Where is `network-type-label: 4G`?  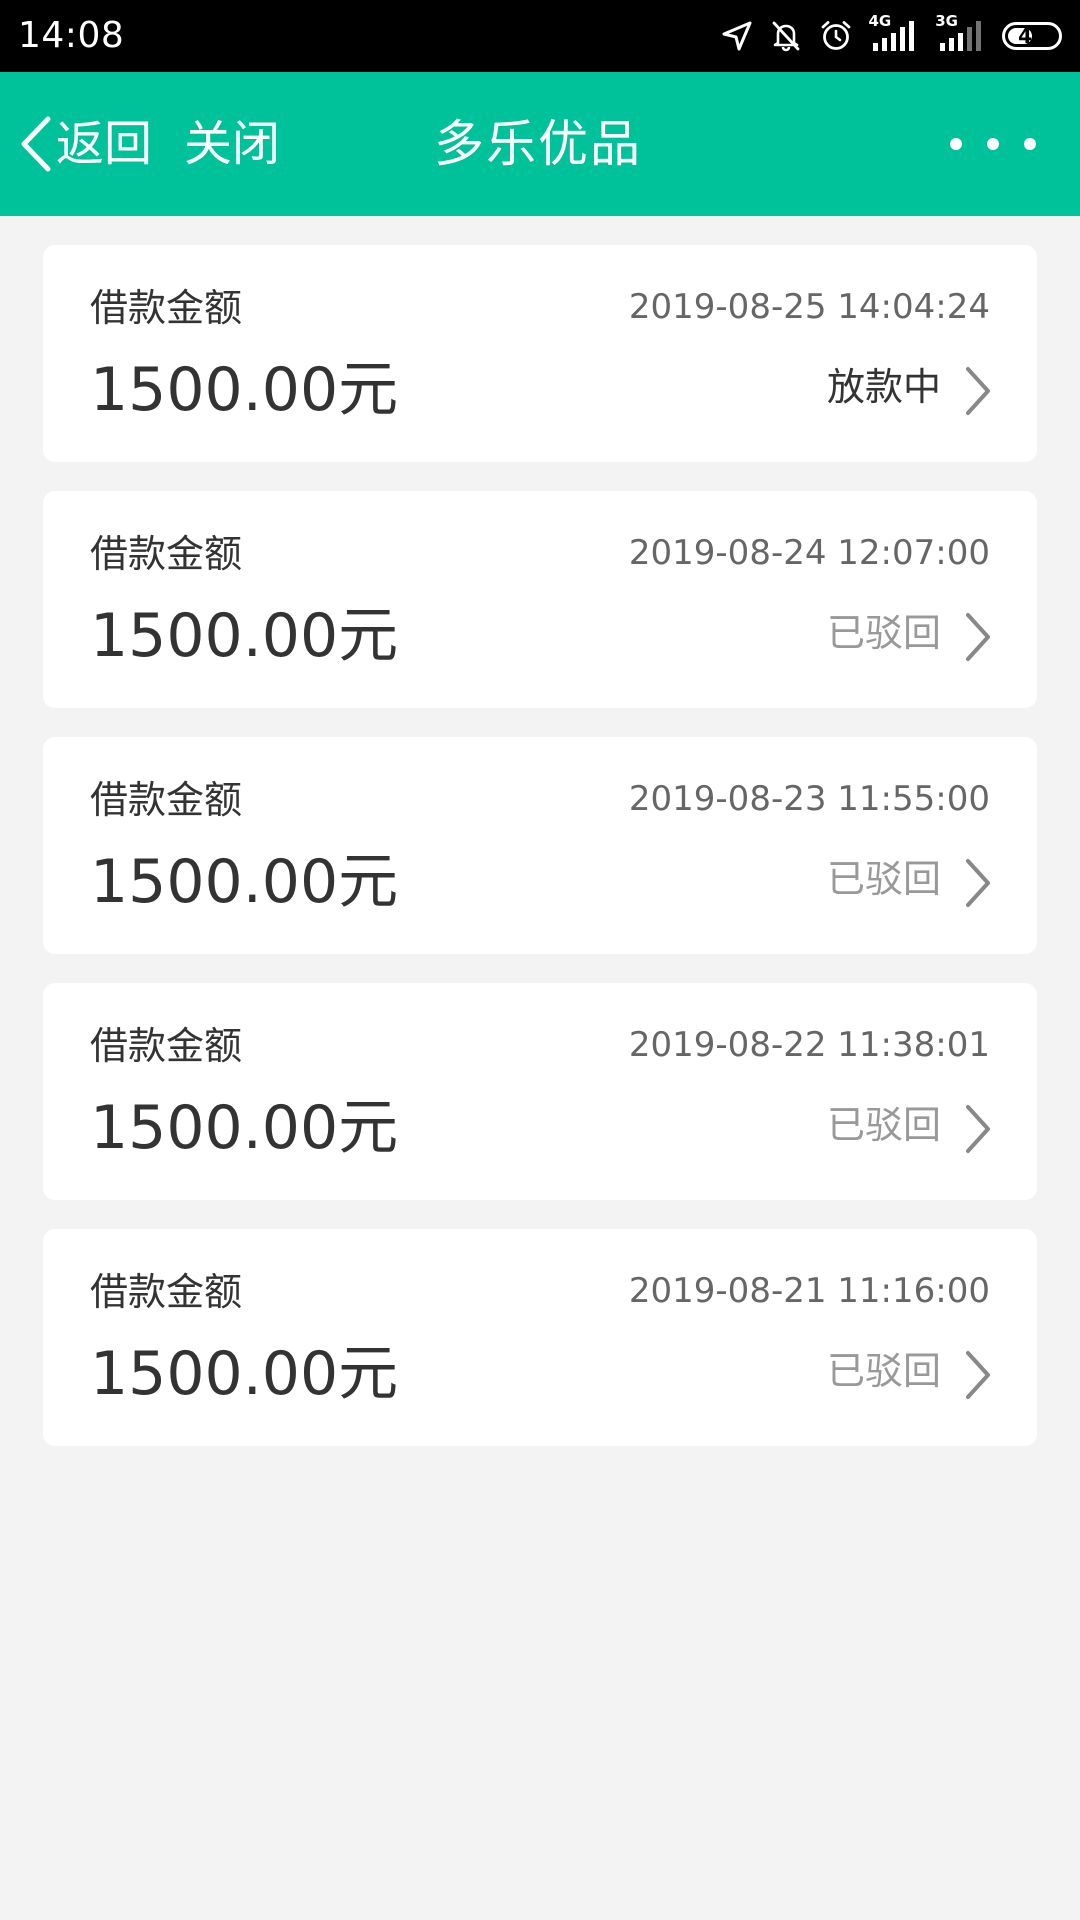 network-type-label: 4G is located at coordinates (880, 21).